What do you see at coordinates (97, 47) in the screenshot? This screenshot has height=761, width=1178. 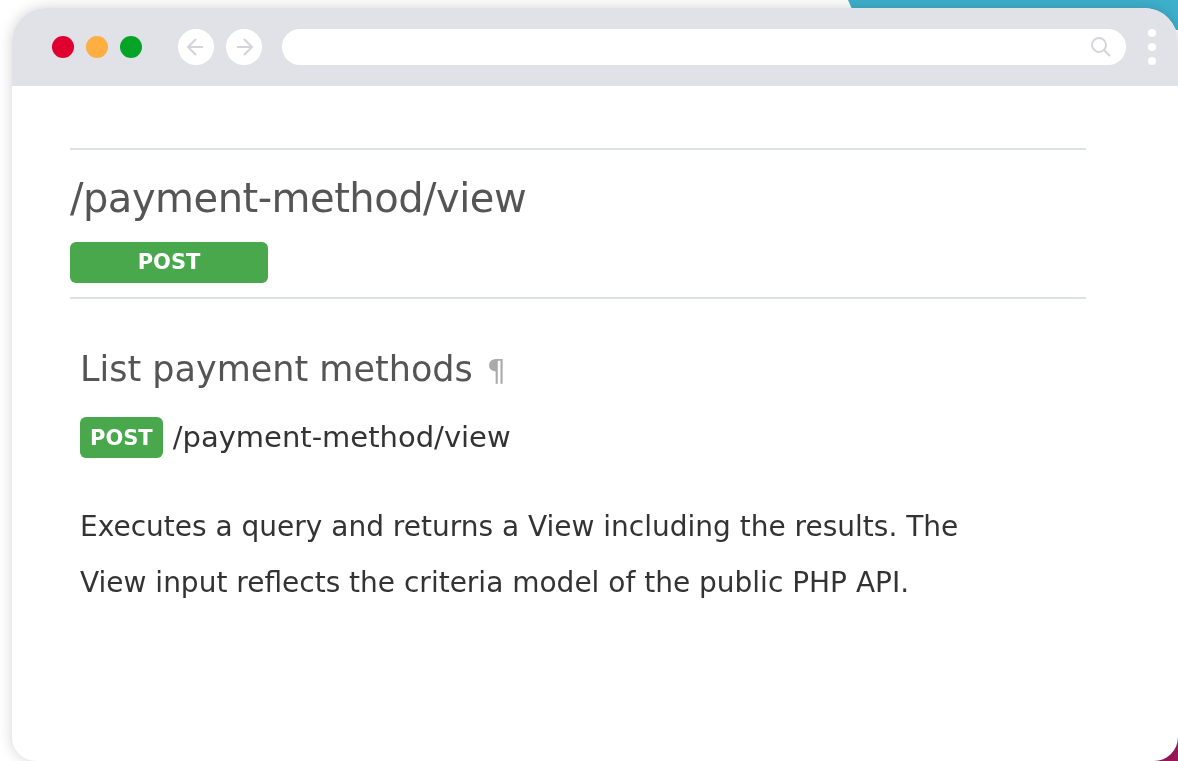 I see `minimize-dot-icon` at bounding box center [97, 47].